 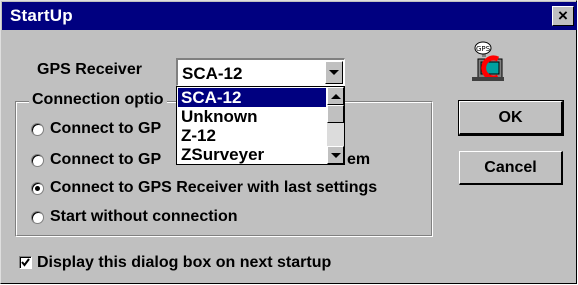 I want to click on radio-label: Start without connection, so click(x=144, y=216).